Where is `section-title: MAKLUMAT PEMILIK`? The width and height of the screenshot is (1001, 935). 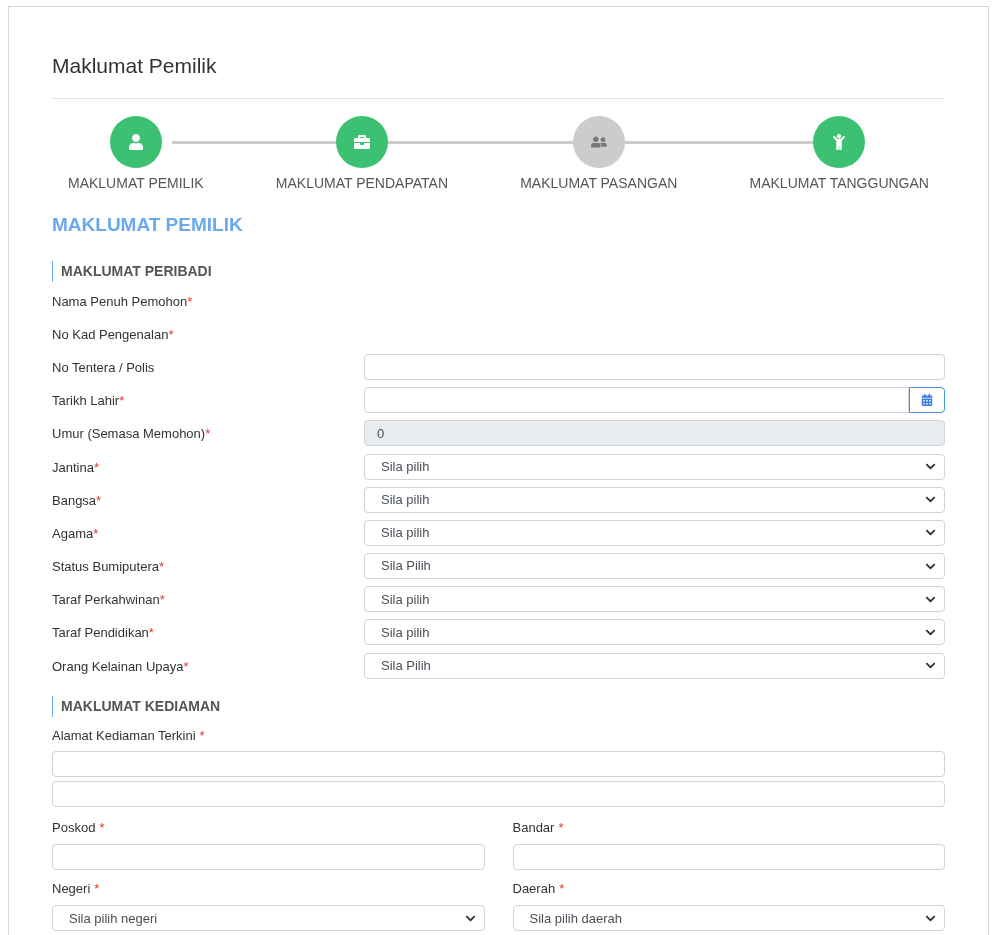 section-title: MAKLUMAT PEMILIK is located at coordinates (148, 224).